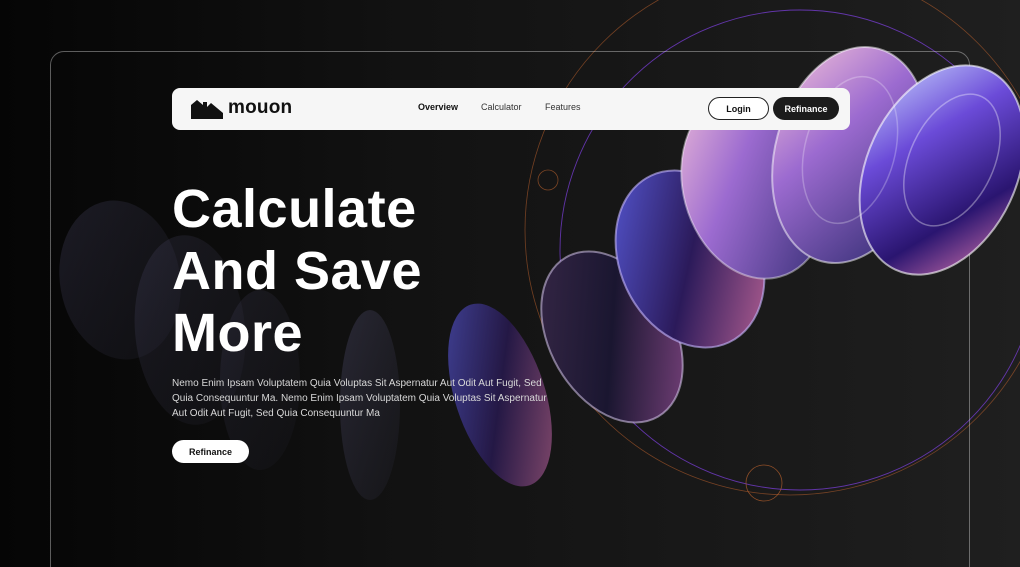  I want to click on nav-overview-link: Overview, so click(438, 107).